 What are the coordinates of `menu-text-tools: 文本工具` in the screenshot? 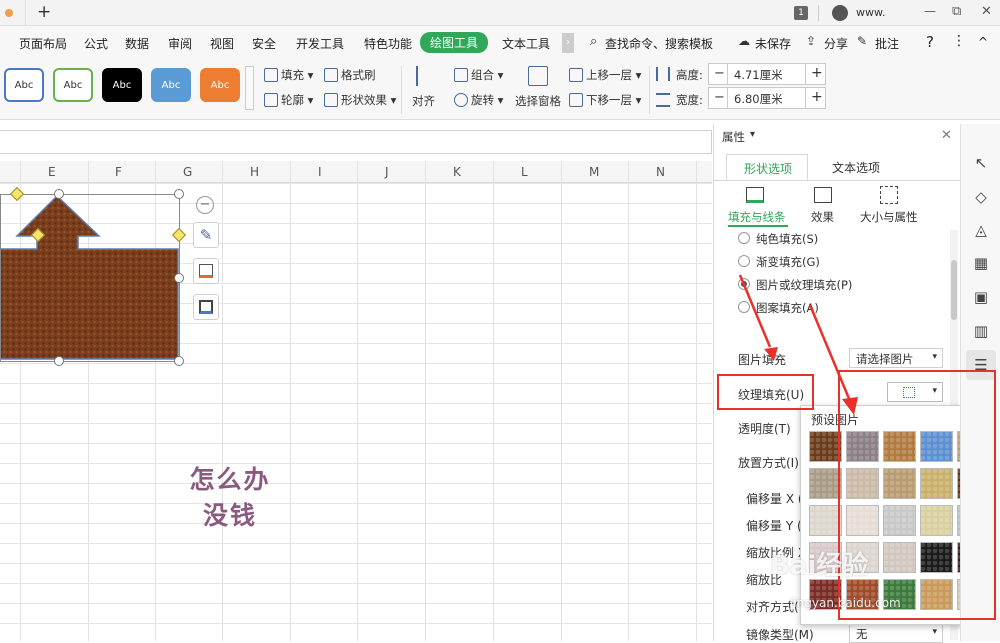 It's located at (526, 43).